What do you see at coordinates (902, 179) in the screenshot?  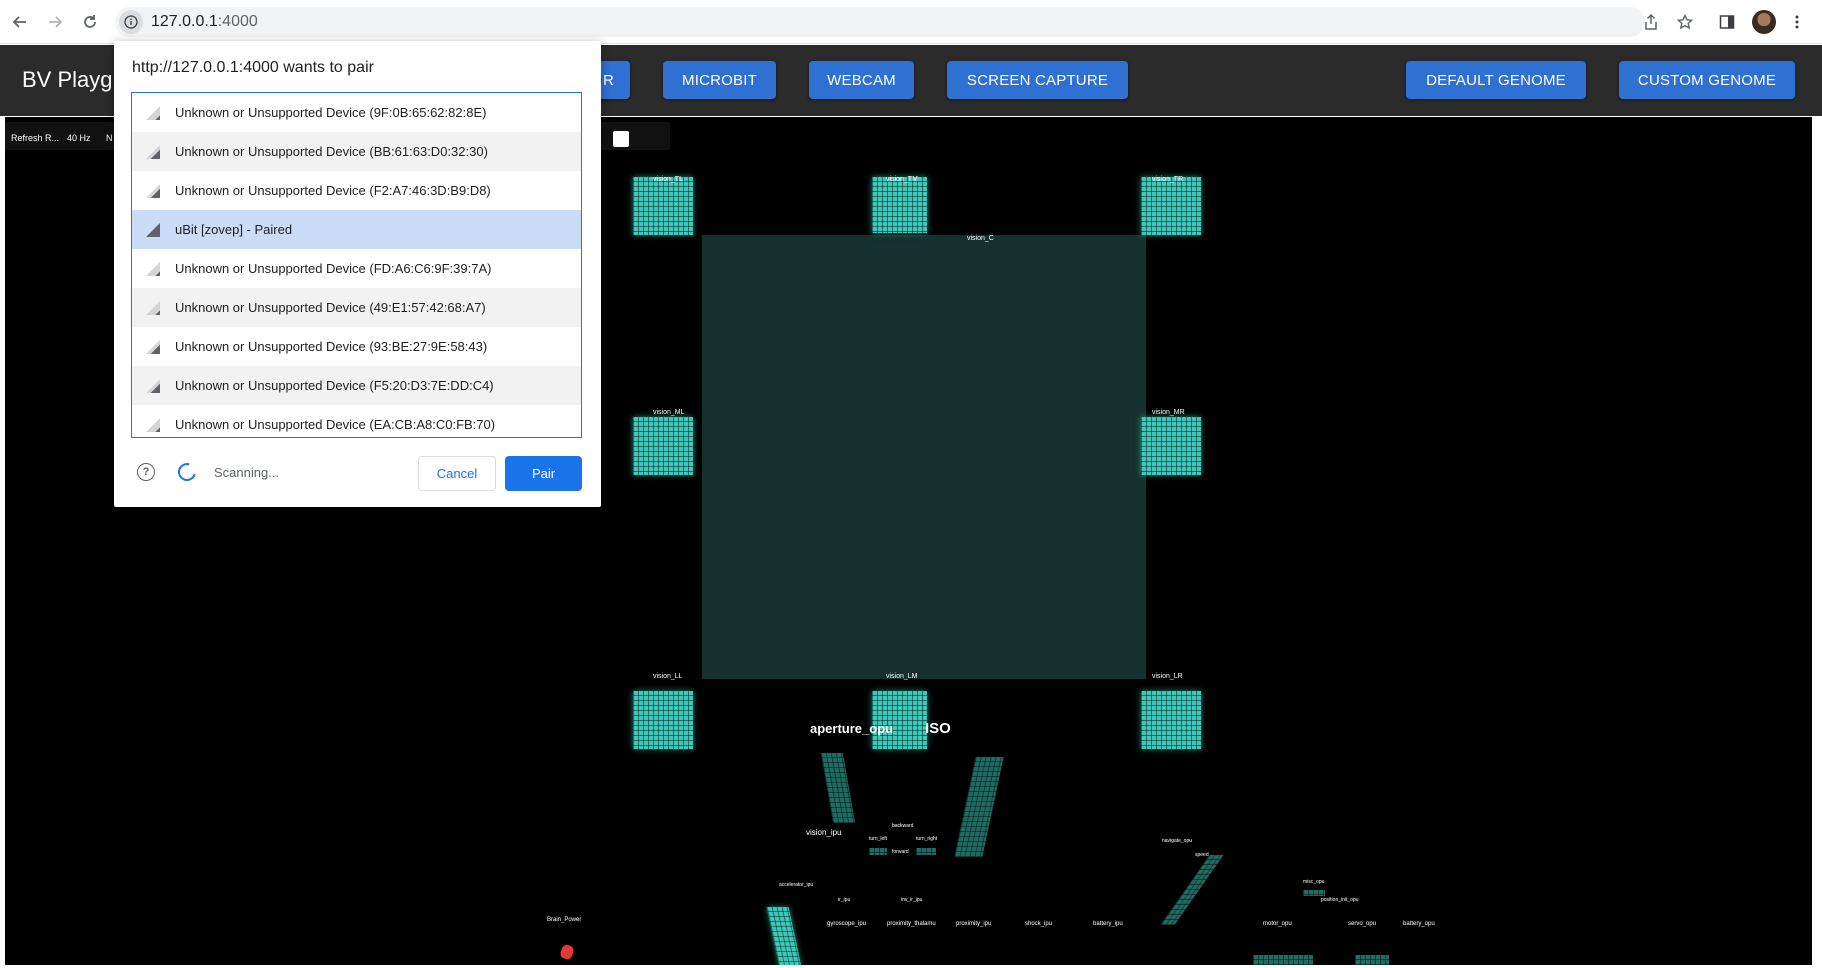 I see `vision-tm-label: vision_TM` at bounding box center [902, 179].